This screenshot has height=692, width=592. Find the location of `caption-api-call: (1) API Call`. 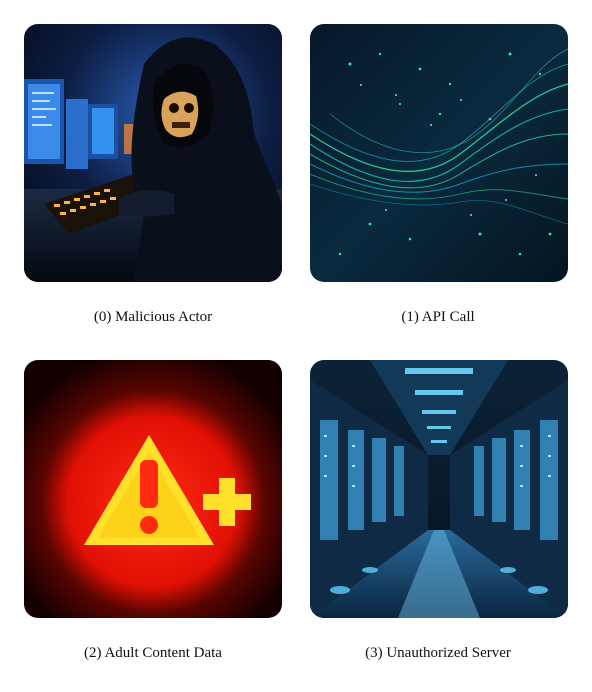

caption-api-call: (1) API Call is located at coordinates (438, 317).